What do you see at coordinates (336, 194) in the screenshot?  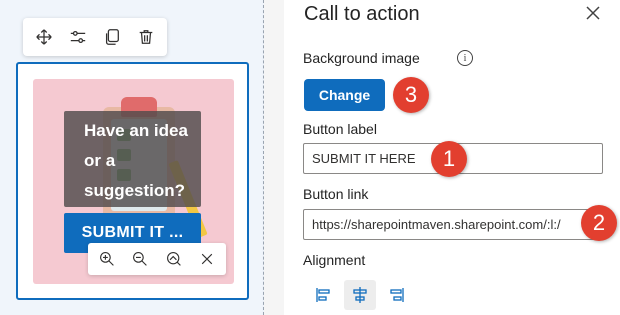 I see `button-link-label: Button link` at bounding box center [336, 194].